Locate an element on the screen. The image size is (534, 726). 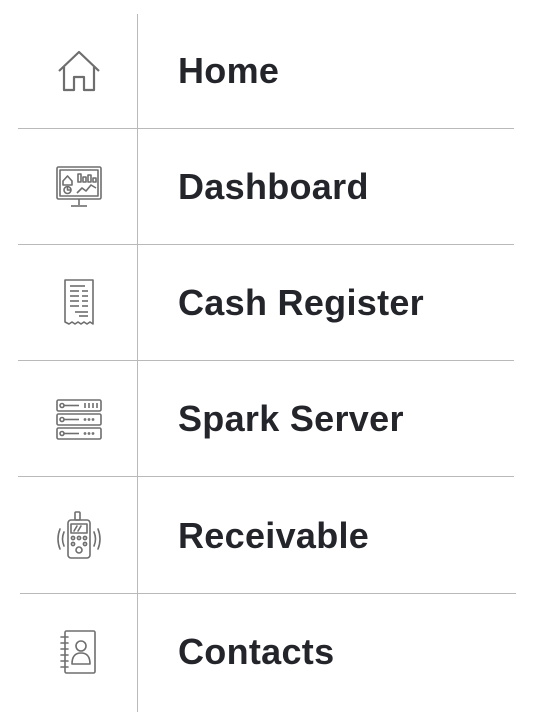
home-icon is located at coordinates (79, 71).